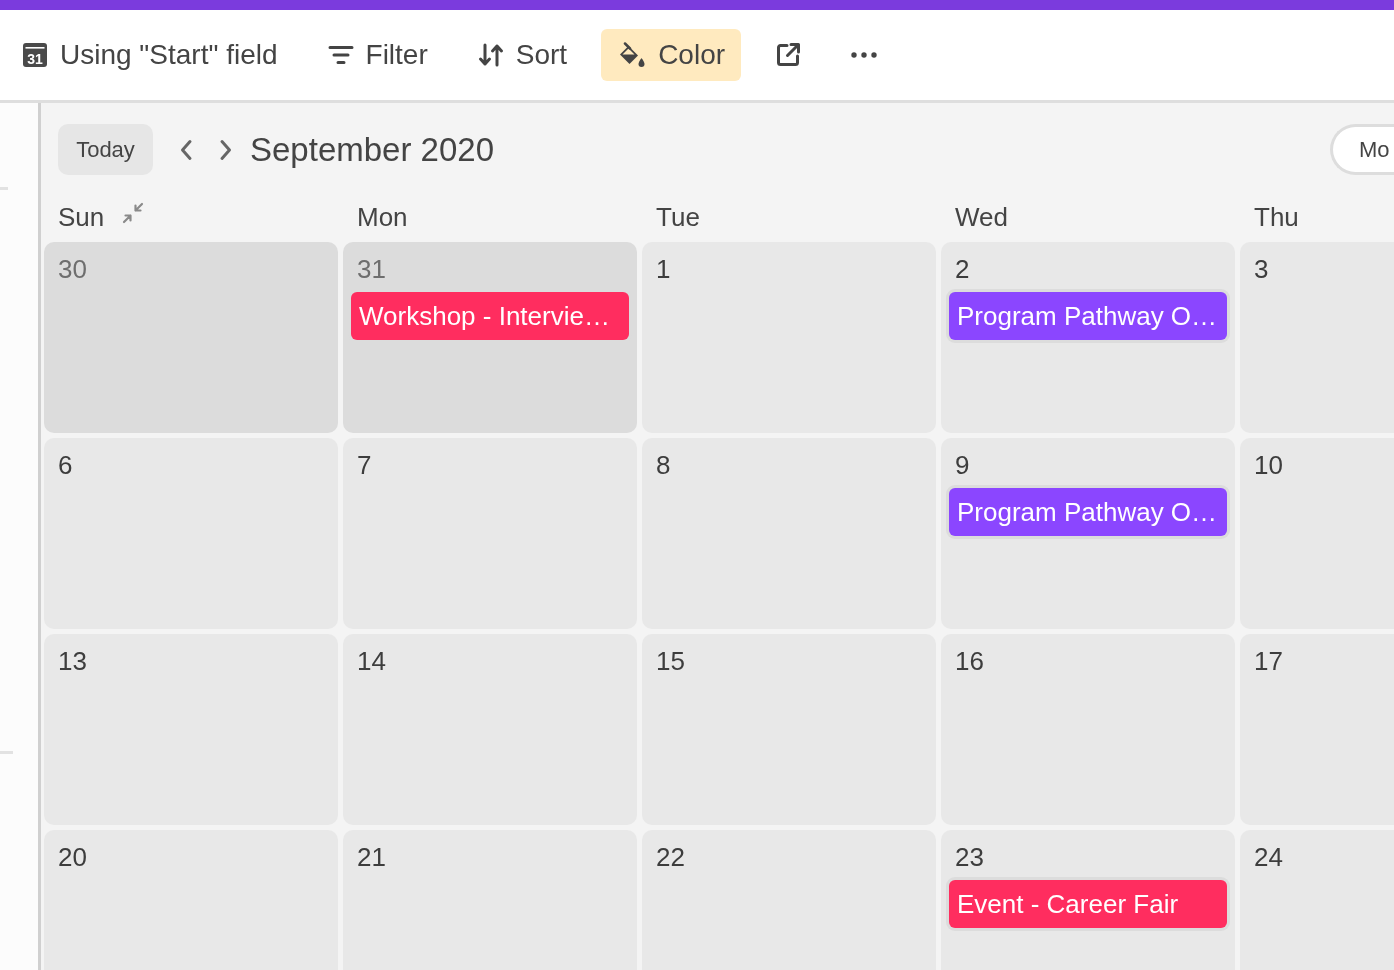  Describe the element at coordinates (632, 55) in the screenshot. I see `paint-bucket-icon` at that location.